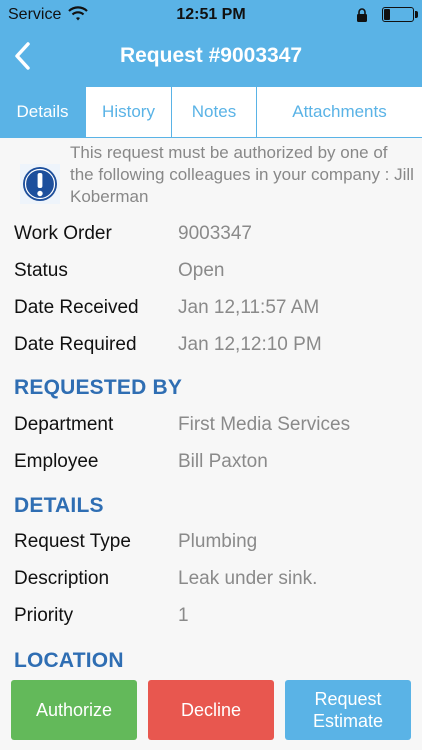 The image size is (422, 750). I want to click on battery-level, so click(387, 14).